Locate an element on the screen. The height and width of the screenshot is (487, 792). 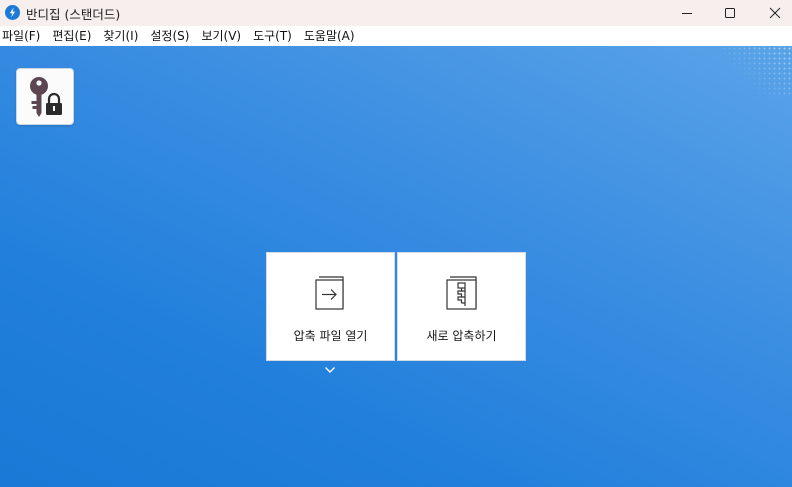
menu-settings: 설정(S) is located at coordinates (169, 36).